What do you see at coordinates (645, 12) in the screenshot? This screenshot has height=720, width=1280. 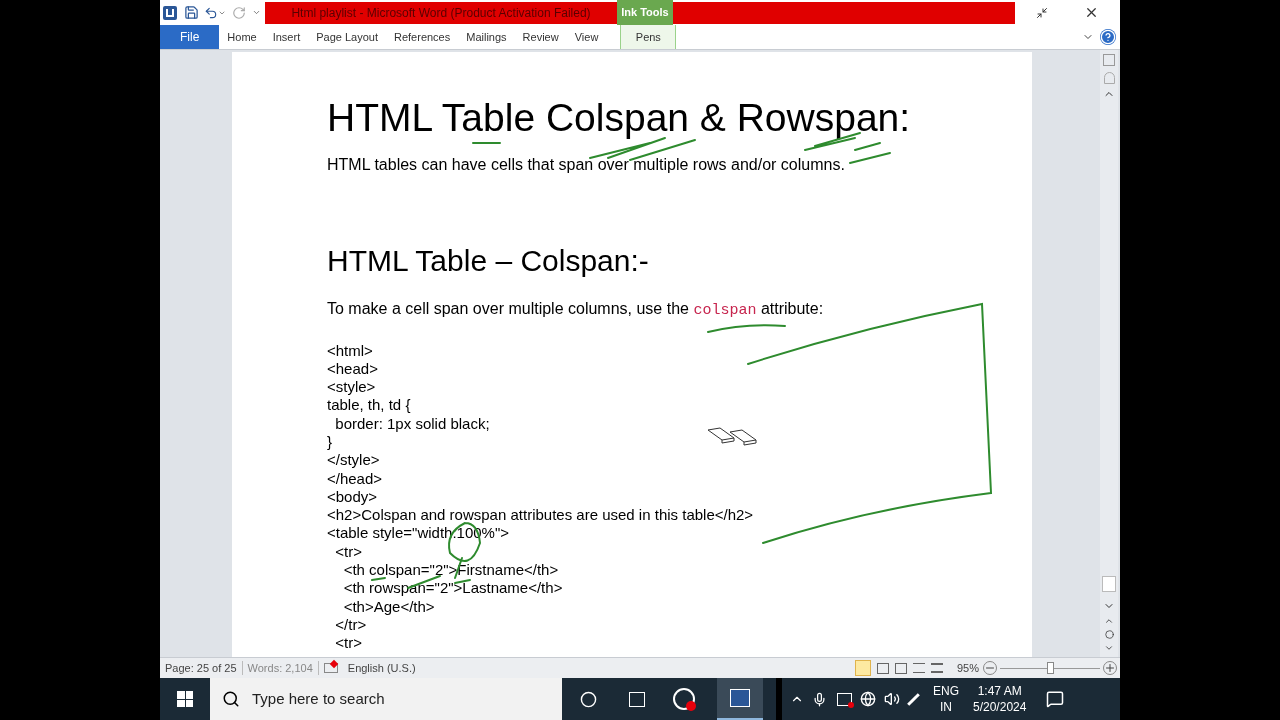 I see `context-tab-group: Ink Tools` at bounding box center [645, 12].